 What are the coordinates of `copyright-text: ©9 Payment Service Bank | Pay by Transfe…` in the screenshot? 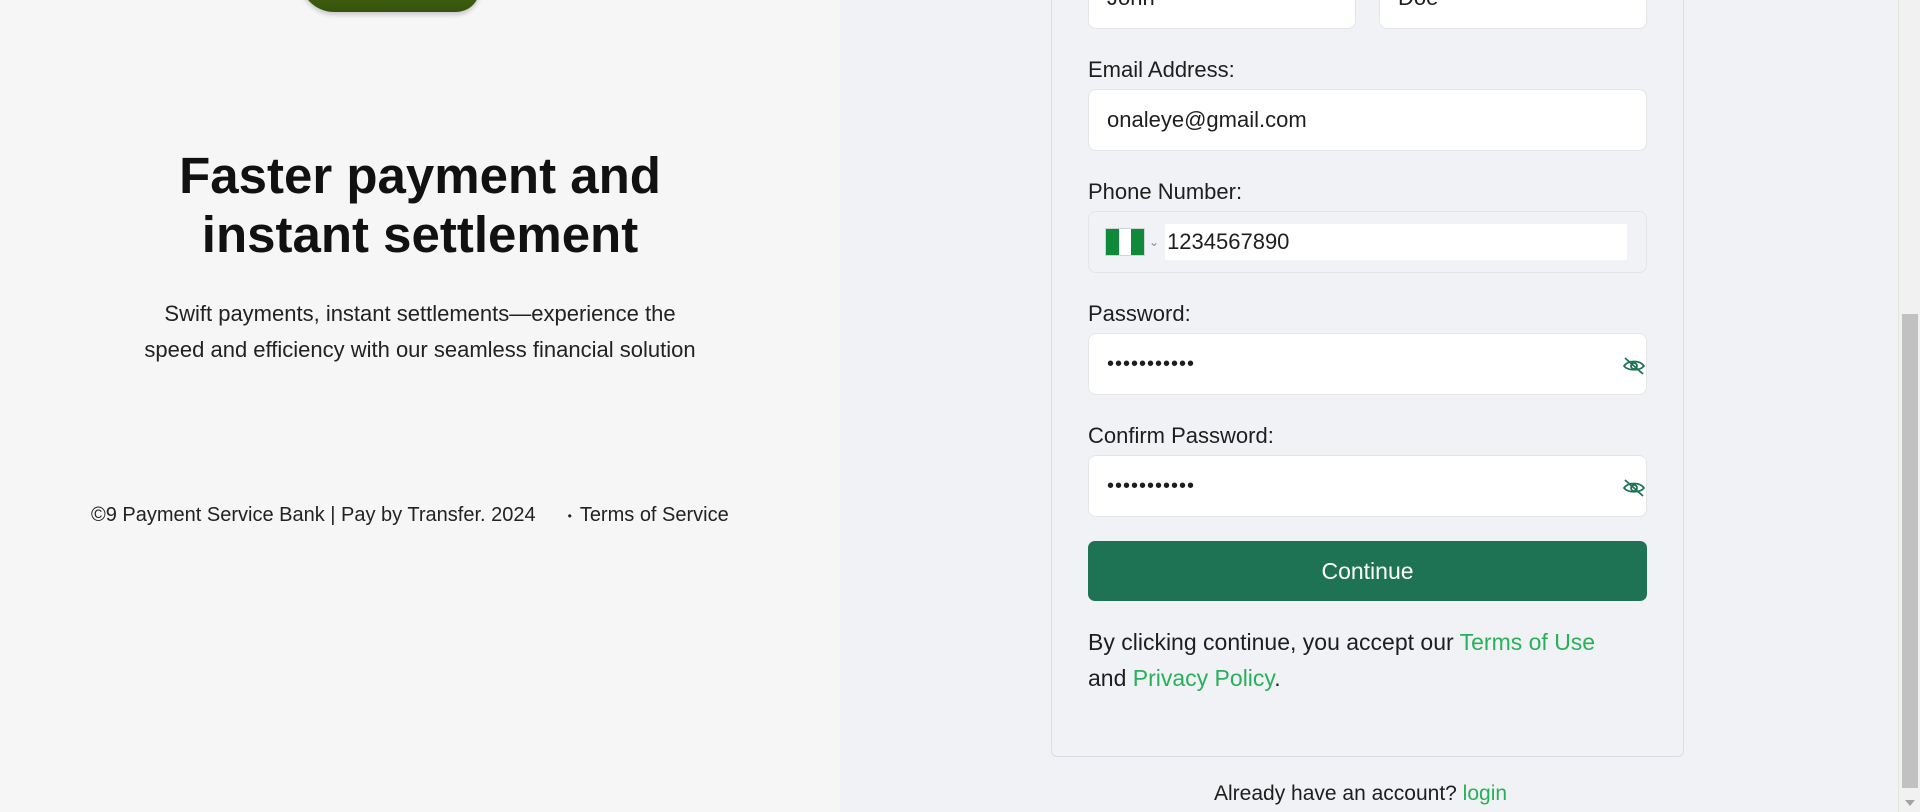 It's located at (313, 515).